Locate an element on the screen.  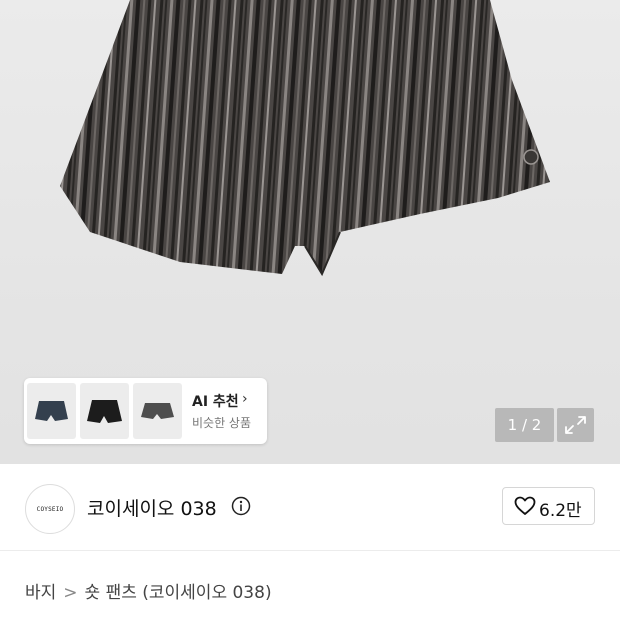
ai-recommend-subtitle: 비슷한 상품 is located at coordinates (222, 423).